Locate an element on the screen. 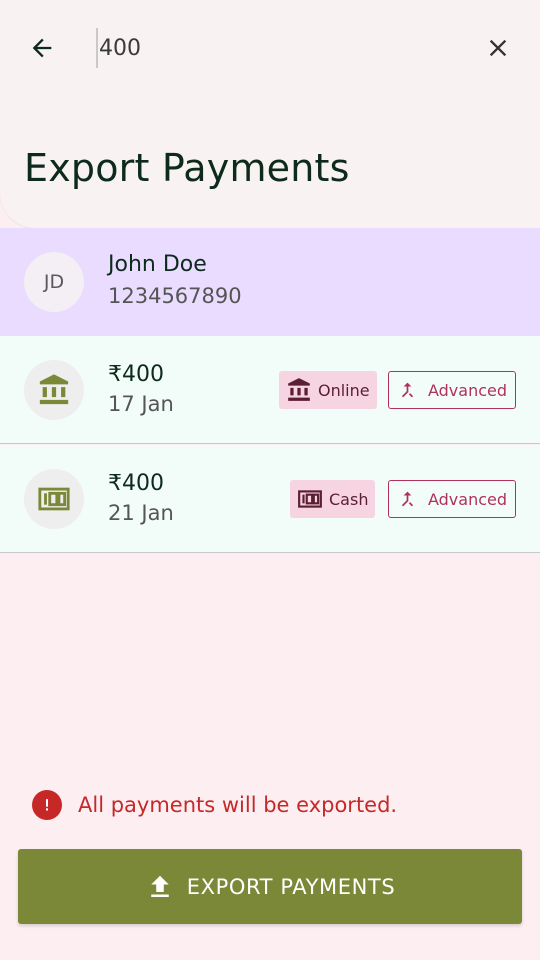 Image resolution: width=540 pixels, height=960 pixels. payment-mode-chip: Cash is located at coordinates (333, 499).